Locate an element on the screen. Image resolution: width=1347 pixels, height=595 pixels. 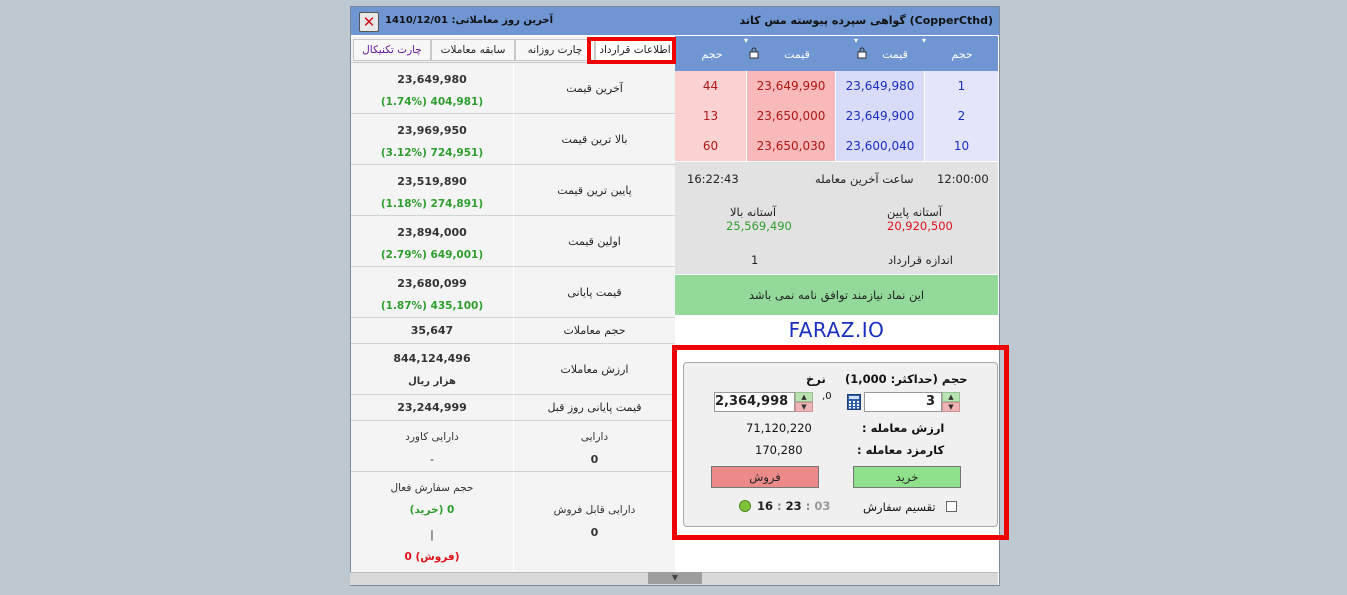
covered-assets-label: دارایی کاورد is located at coordinates (432, 437).